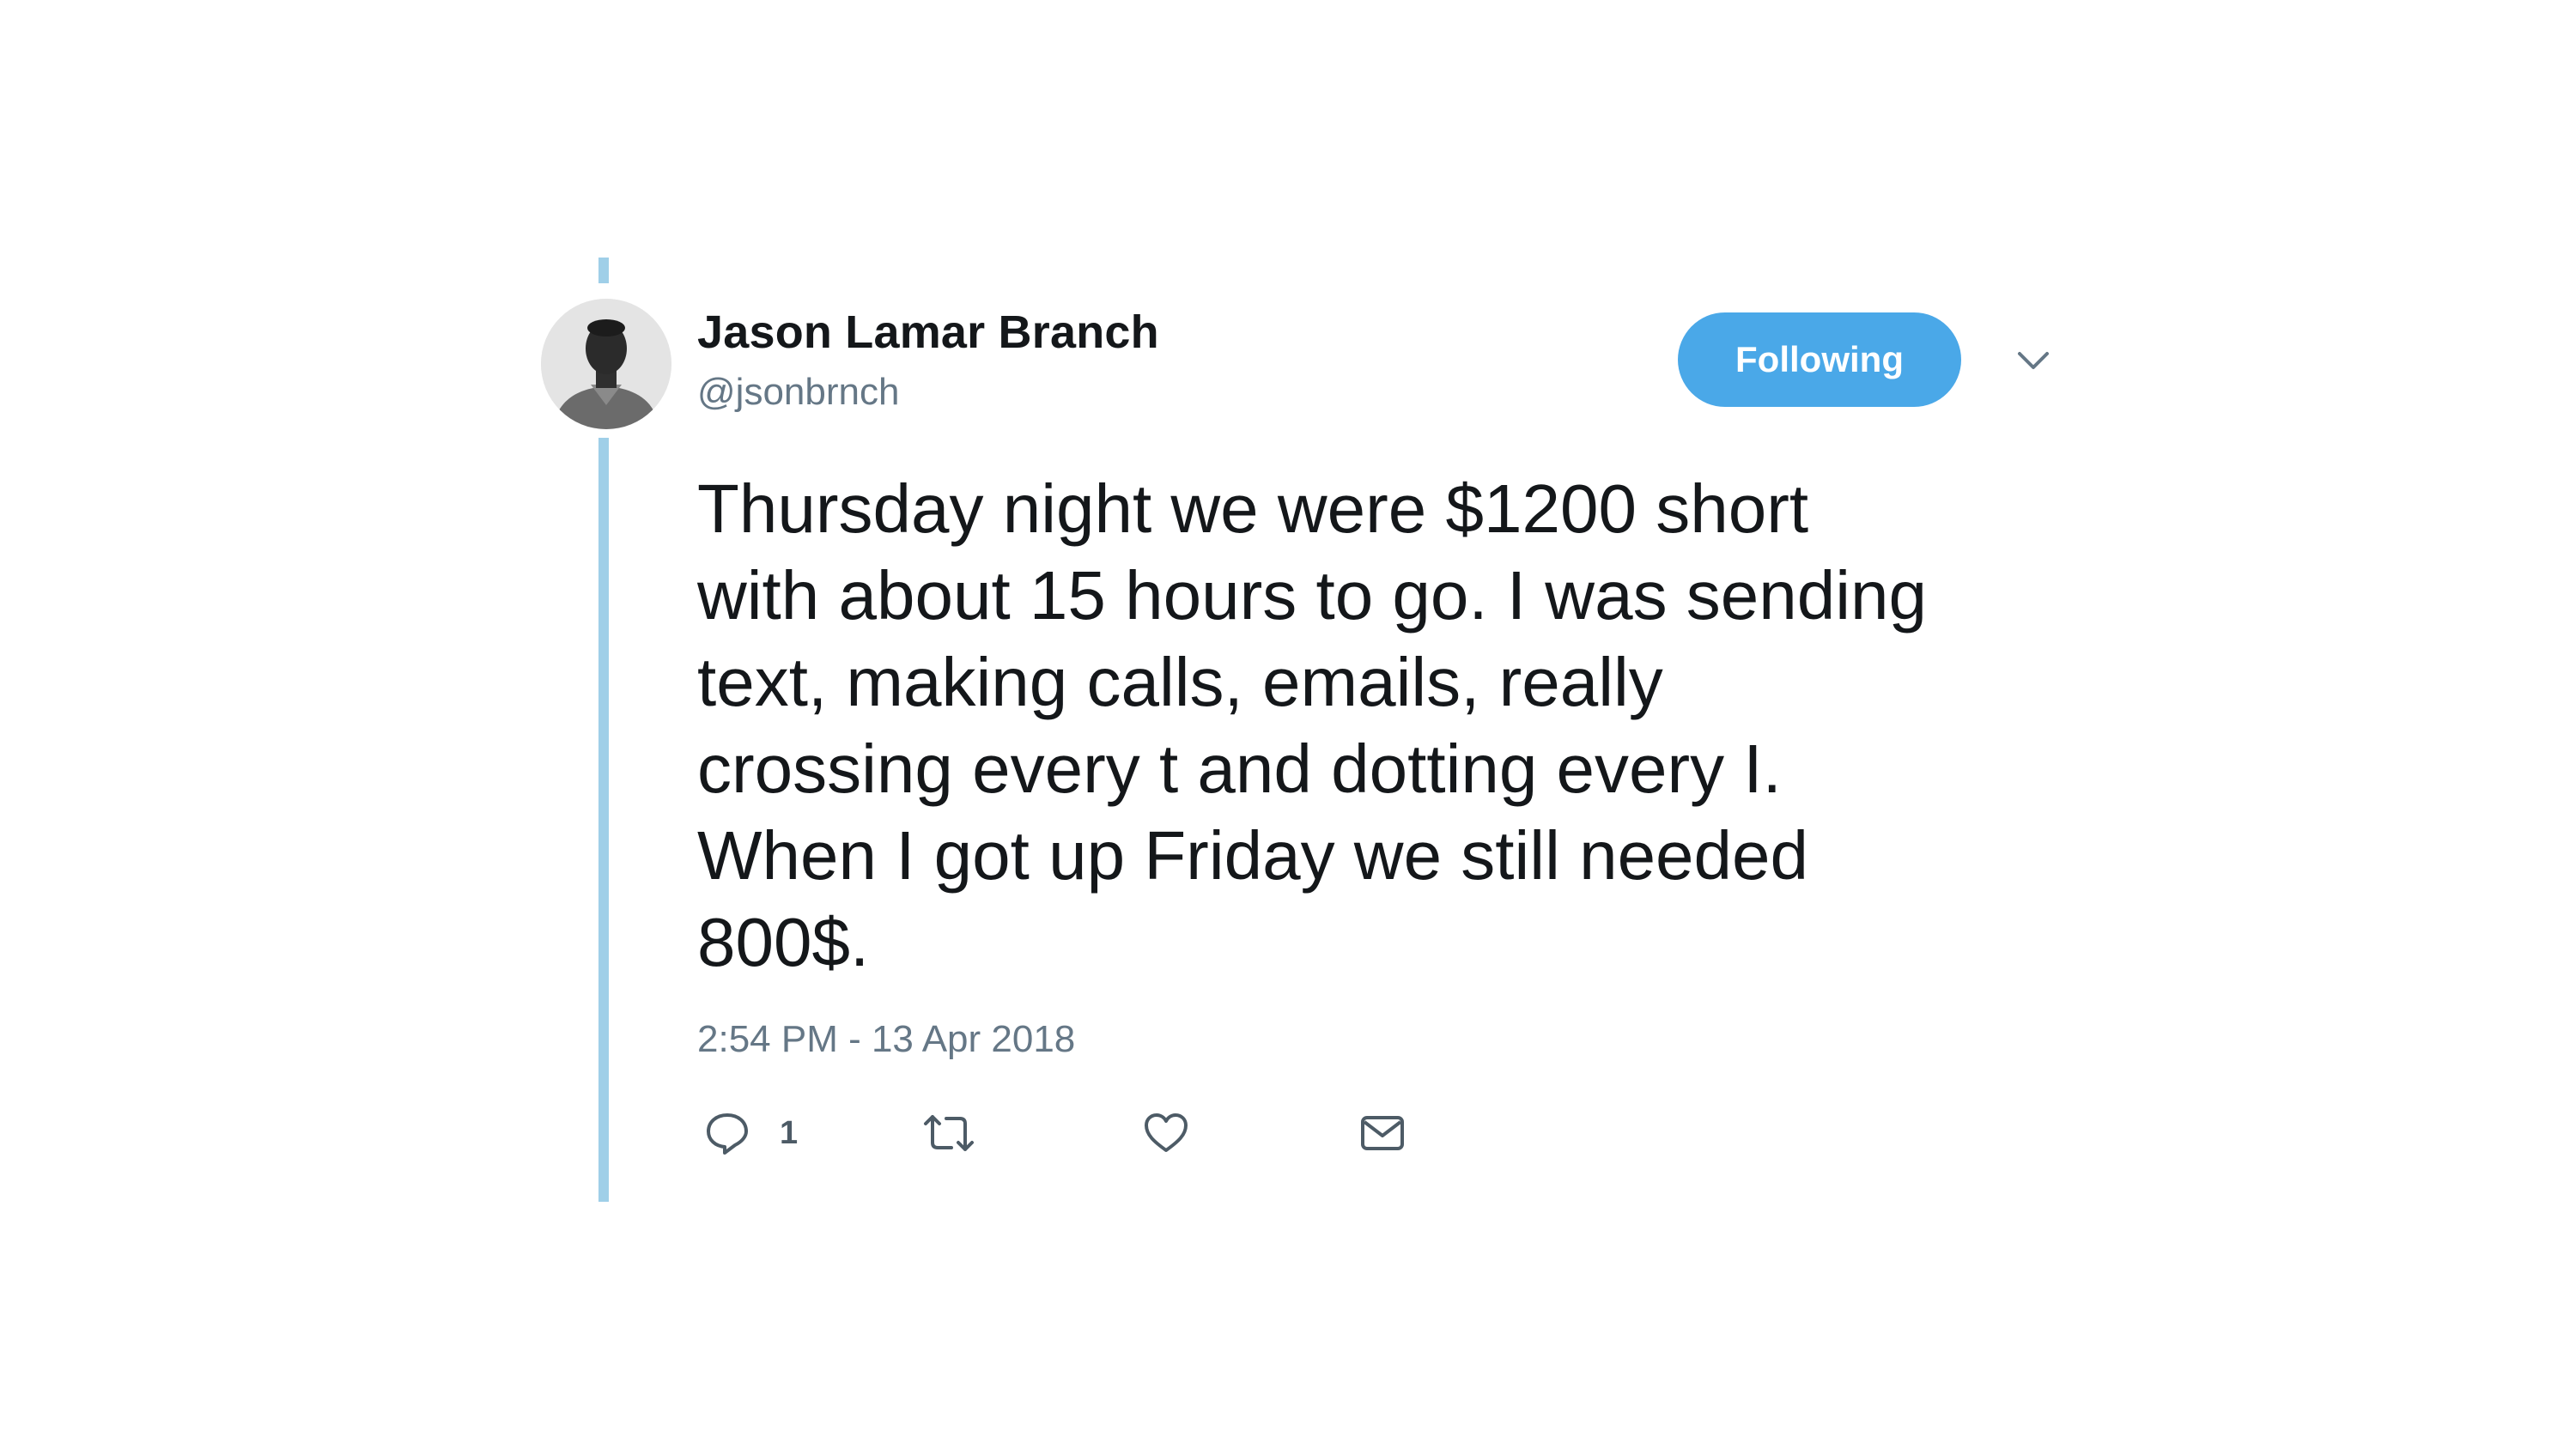 This screenshot has width=2576, height=1449. I want to click on reply-icon, so click(727, 1134).